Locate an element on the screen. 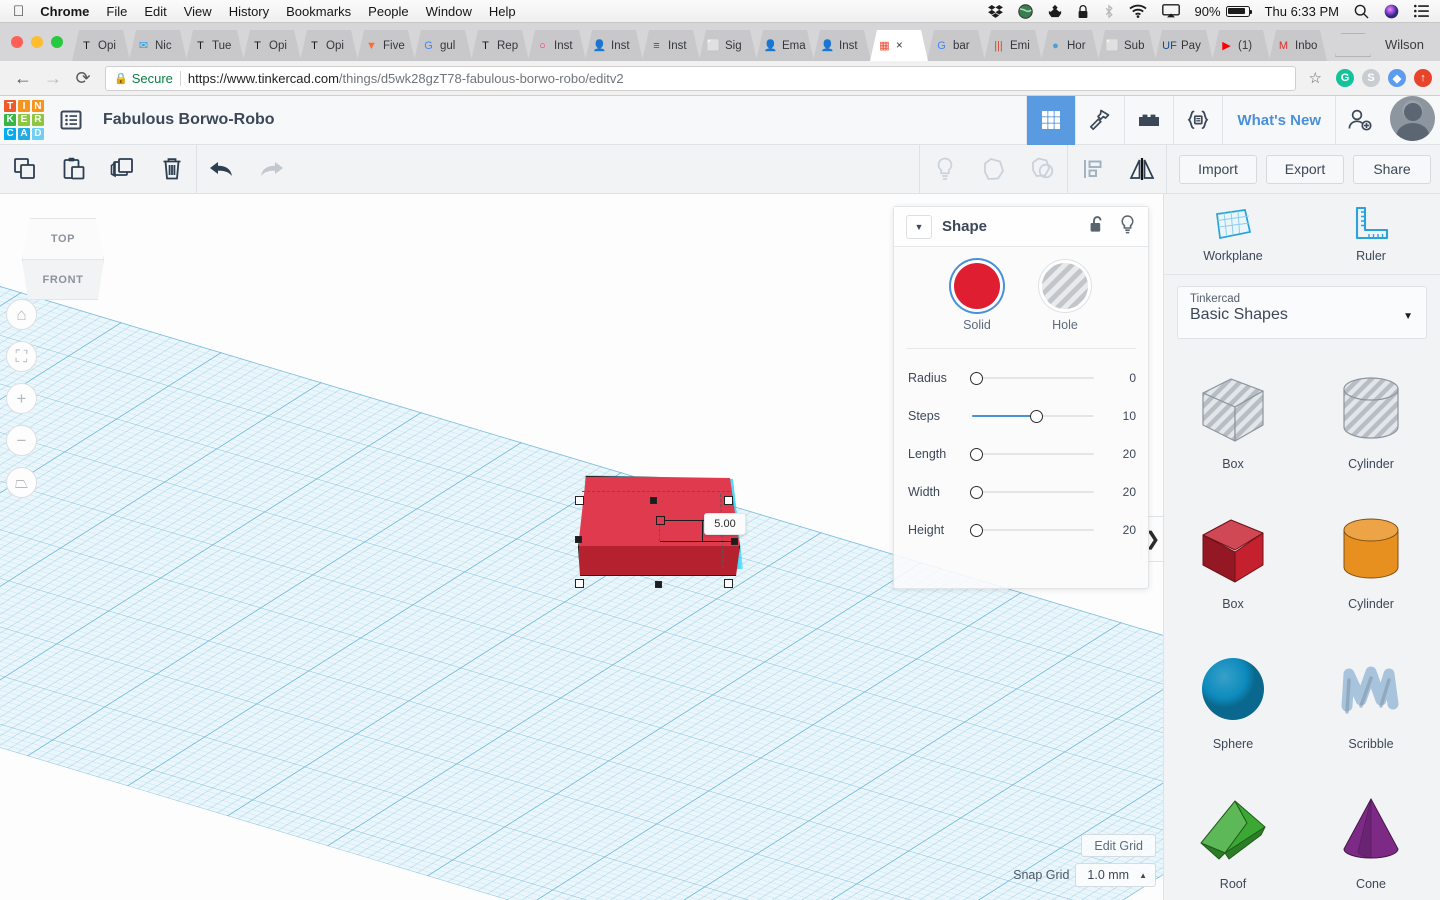  grid-view-icon is located at coordinates (1051, 120).